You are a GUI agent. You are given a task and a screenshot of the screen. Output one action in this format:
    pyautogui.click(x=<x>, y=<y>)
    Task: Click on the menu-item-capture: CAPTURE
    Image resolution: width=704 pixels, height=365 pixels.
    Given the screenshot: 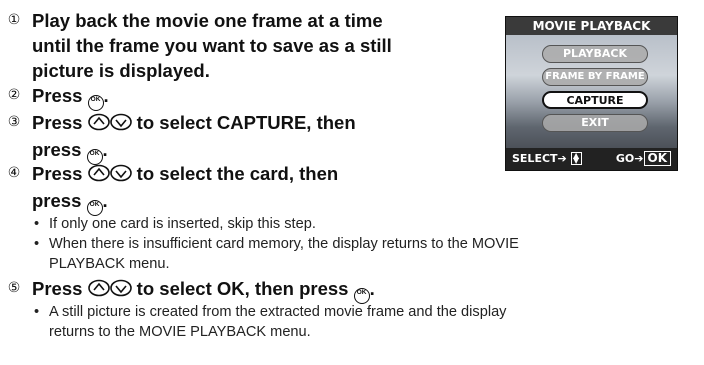 What is the action you would take?
    pyautogui.click(x=595, y=100)
    